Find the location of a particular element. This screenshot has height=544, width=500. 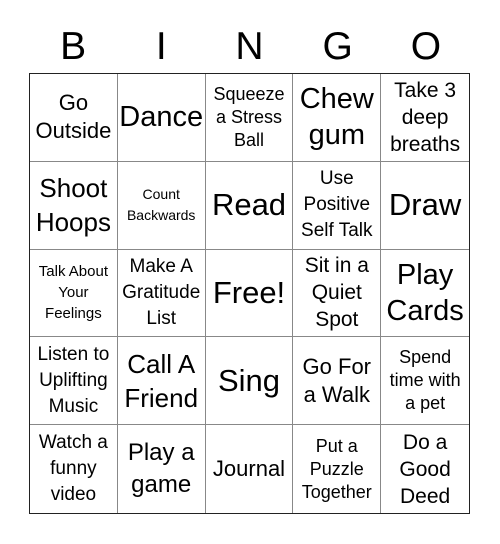

bingo-cell: Dance is located at coordinates (161, 118).